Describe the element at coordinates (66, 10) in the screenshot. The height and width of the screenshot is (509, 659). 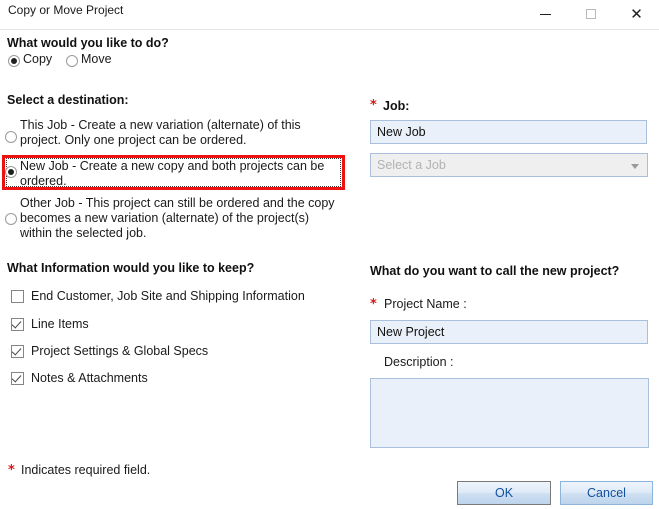
I see `window-title: Copy or Move Project` at that location.